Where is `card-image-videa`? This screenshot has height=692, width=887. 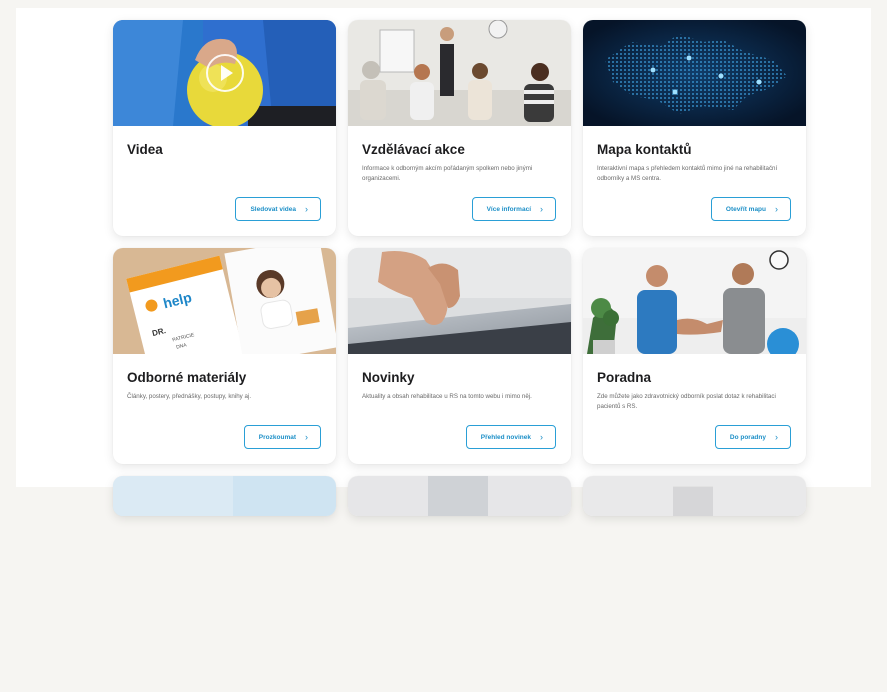
card-image-videa is located at coordinates (224, 73).